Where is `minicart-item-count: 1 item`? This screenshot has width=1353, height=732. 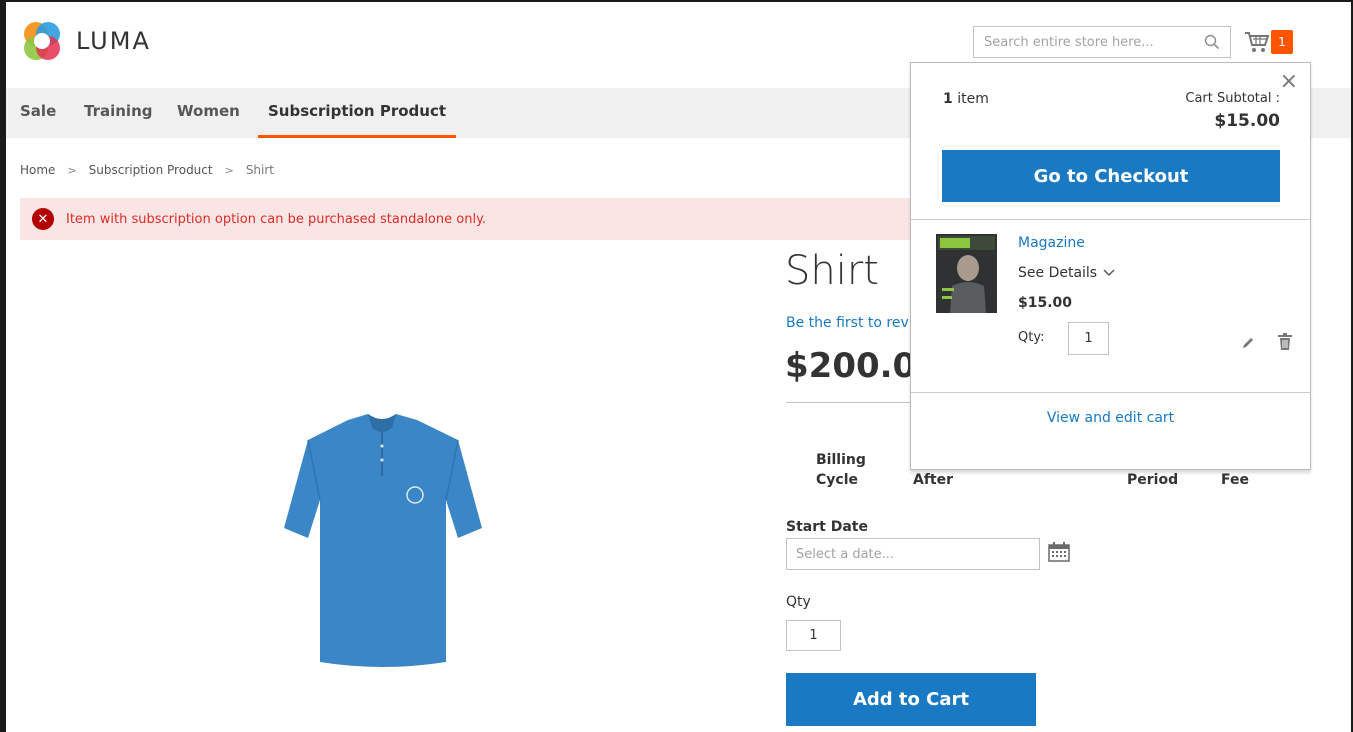
minicart-item-count: 1 item is located at coordinates (966, 99).